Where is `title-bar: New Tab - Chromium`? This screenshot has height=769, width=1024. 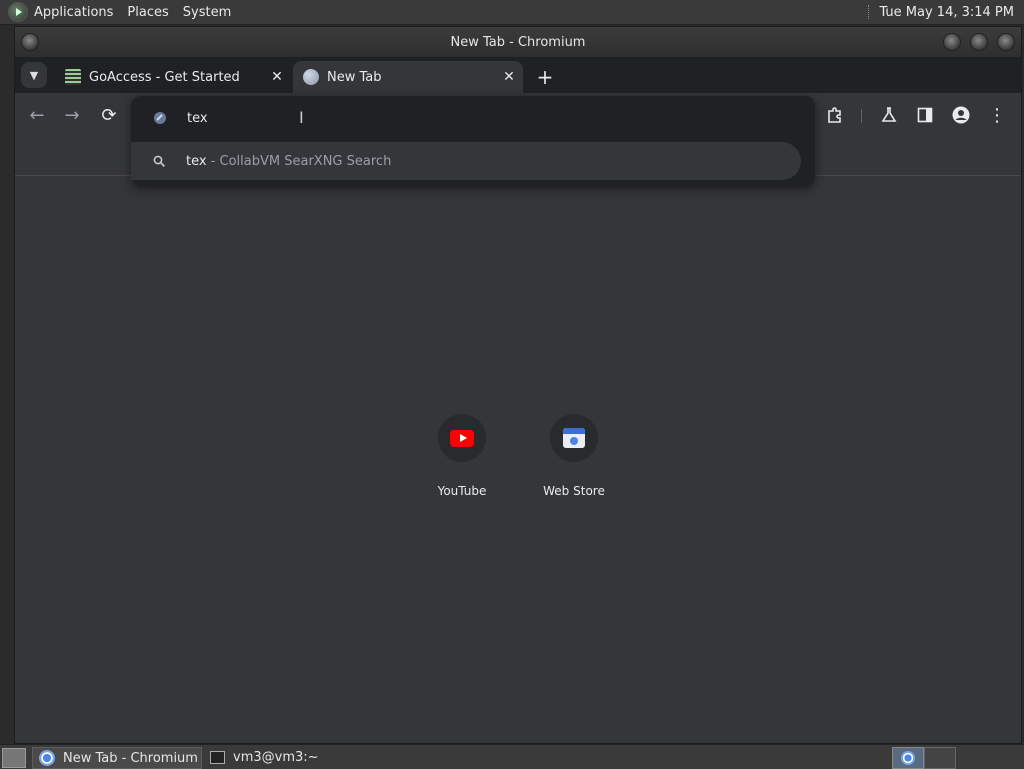
title-bar: New Tab - Chromium is located at coordinates (518, 42).